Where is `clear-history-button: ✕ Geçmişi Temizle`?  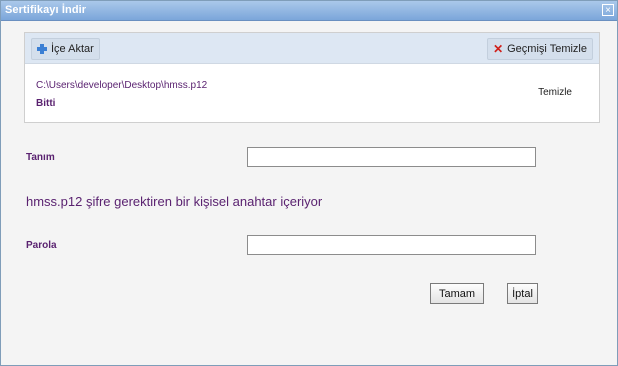 clear-history-button: ✕ Geçmişi Temizle is located at coordinates (540, 49).